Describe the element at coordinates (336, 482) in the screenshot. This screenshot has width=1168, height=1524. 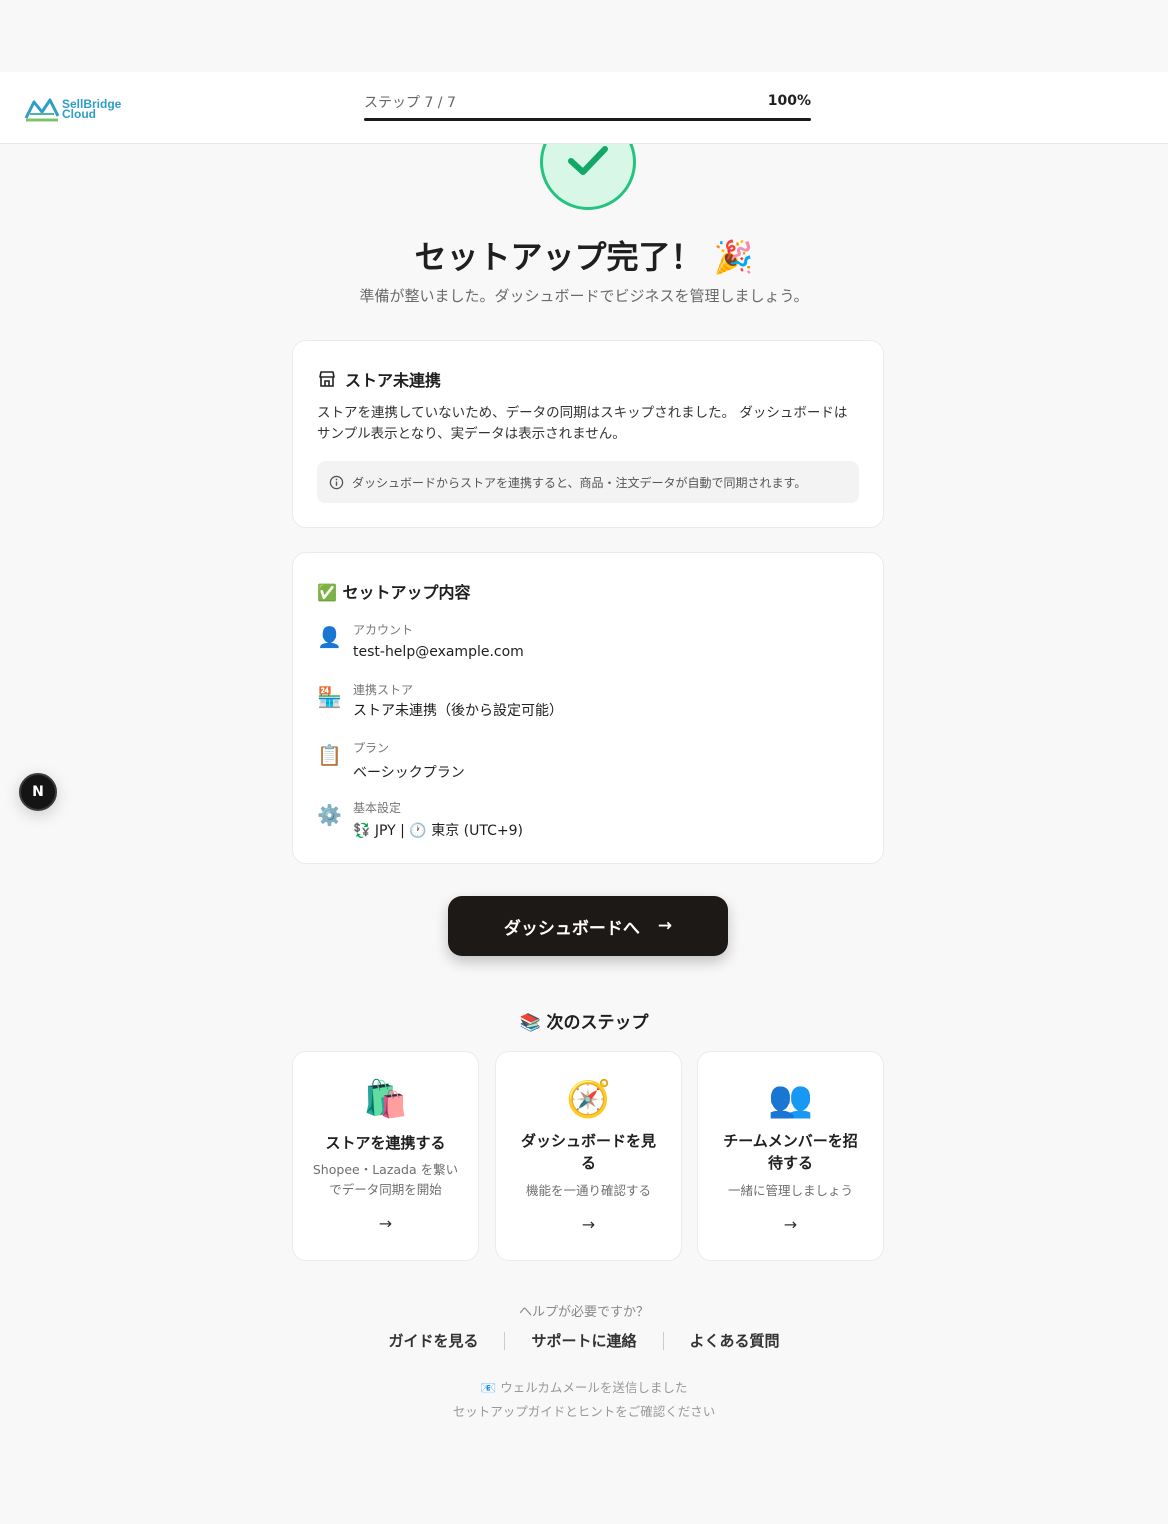
I see `info-icon` at that location.